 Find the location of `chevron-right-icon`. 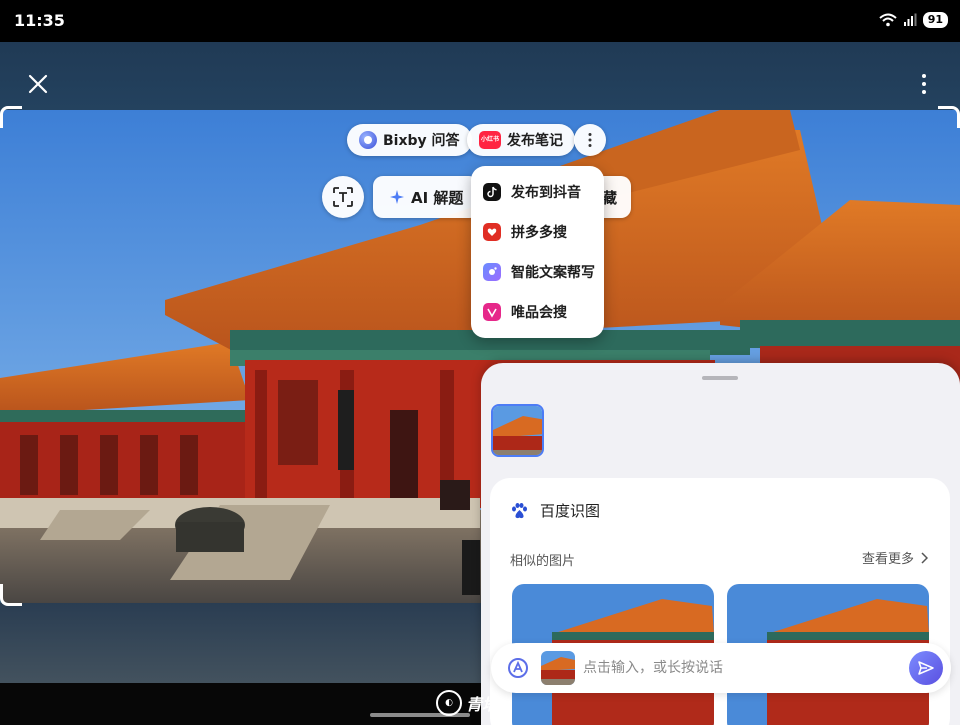

chevron-right-icon is located at coordinates (924, 557).